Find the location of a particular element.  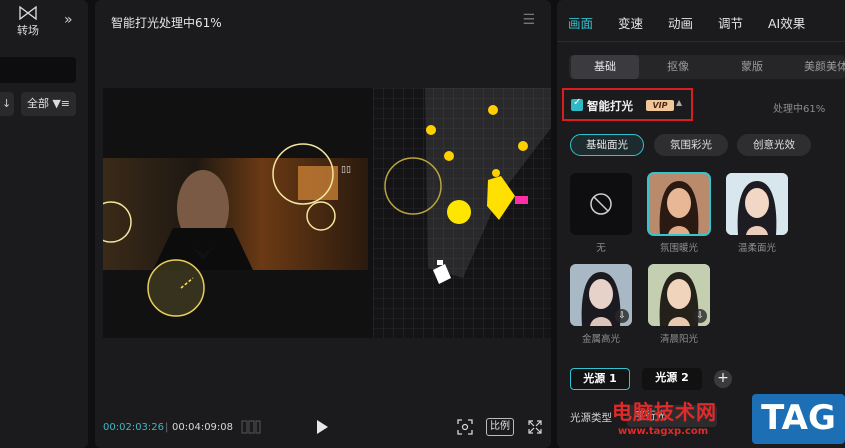

total-time: 00:04:09:08 is located at coordinates (203, 427).